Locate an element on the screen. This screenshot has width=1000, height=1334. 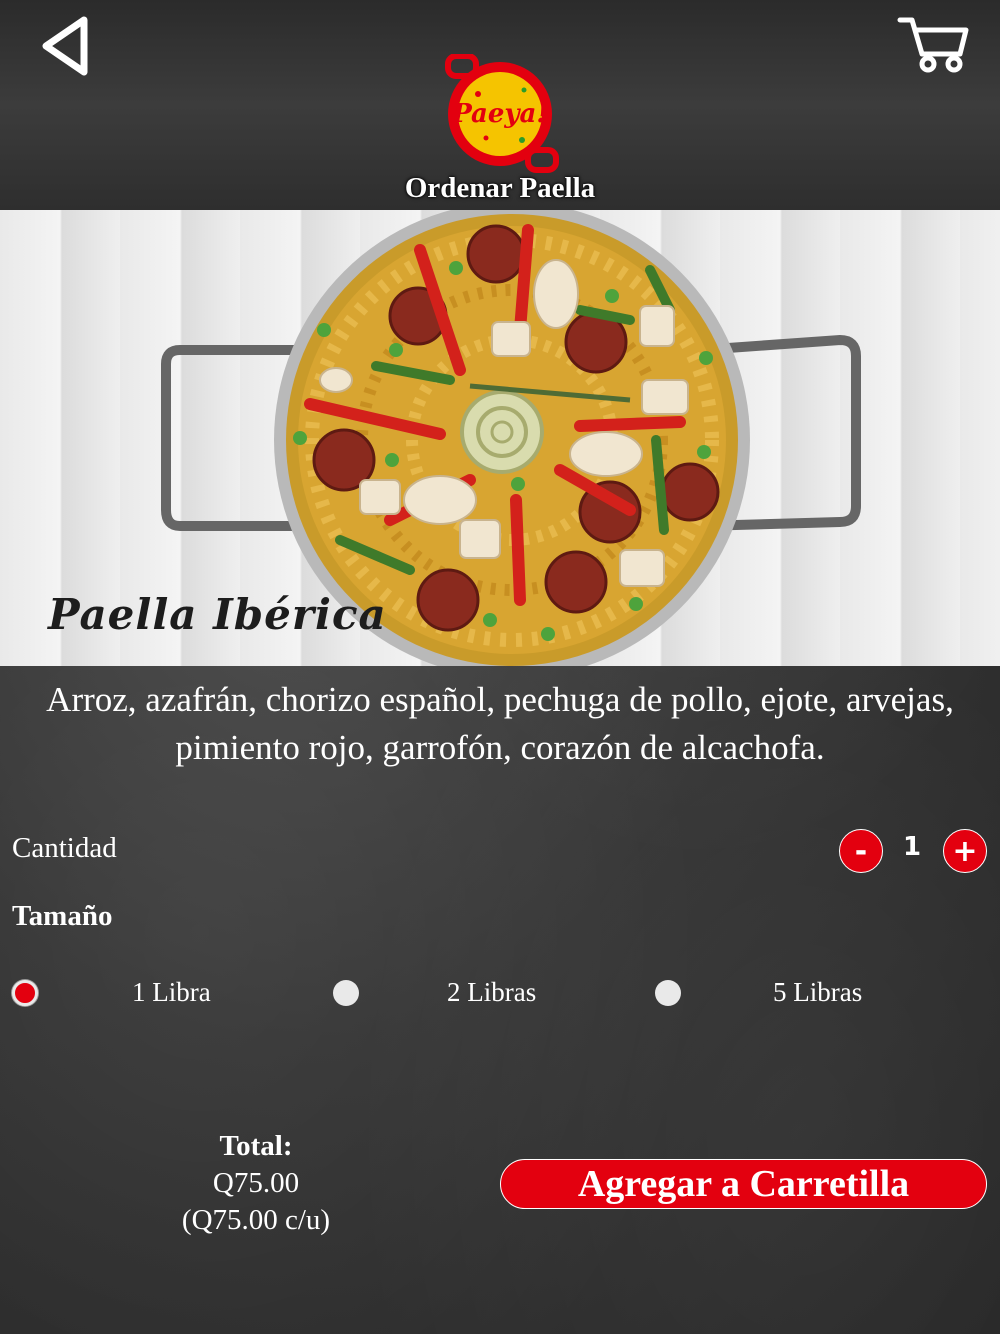
increase-quantity-button: + is located at coordinates (965, 851).